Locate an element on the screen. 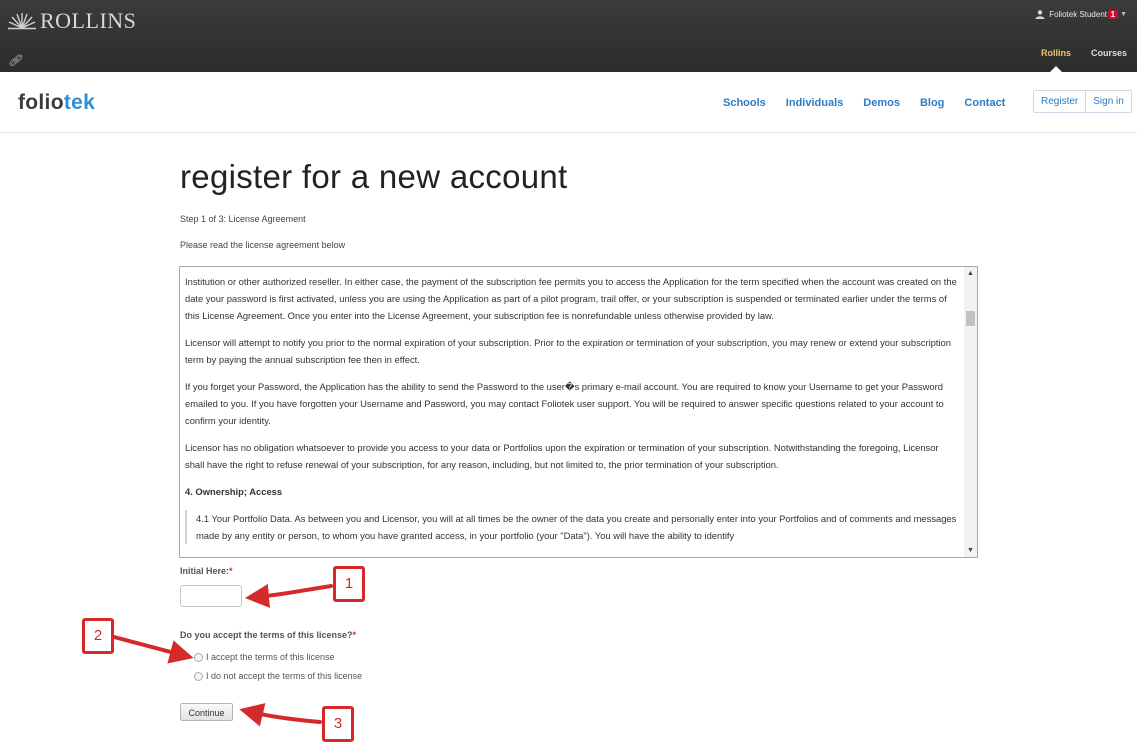 The image size is (1137, 746). foliotek-logo: foliotek is located at coordinates (56, 103).